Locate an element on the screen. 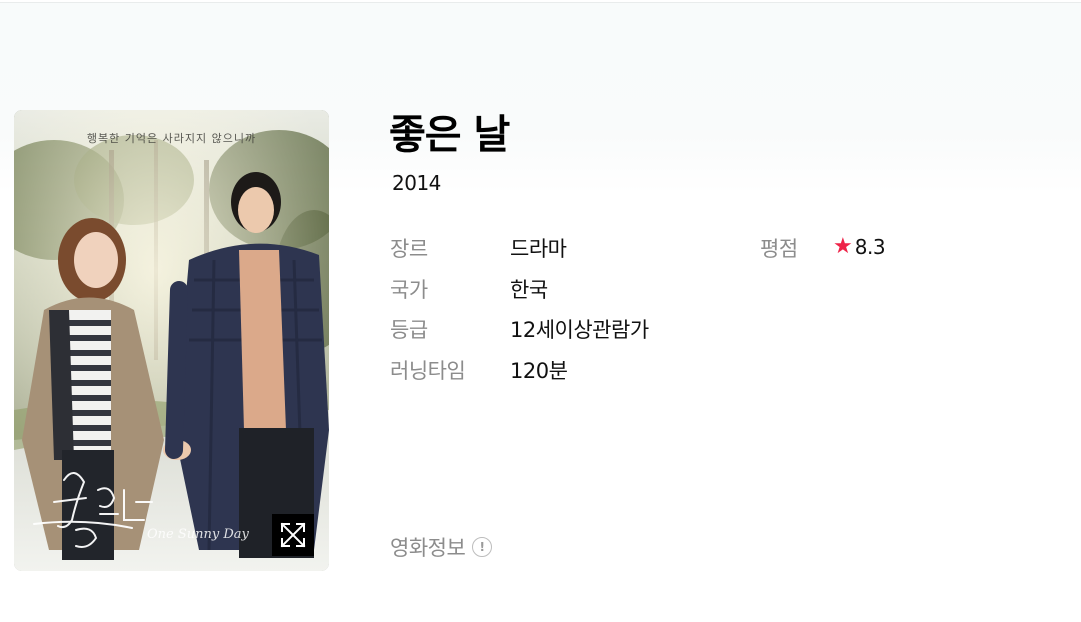 Image resolution: width=1081 pixels, height=622 pixels. score-label: 평점 is located at coordinates (779, 249).